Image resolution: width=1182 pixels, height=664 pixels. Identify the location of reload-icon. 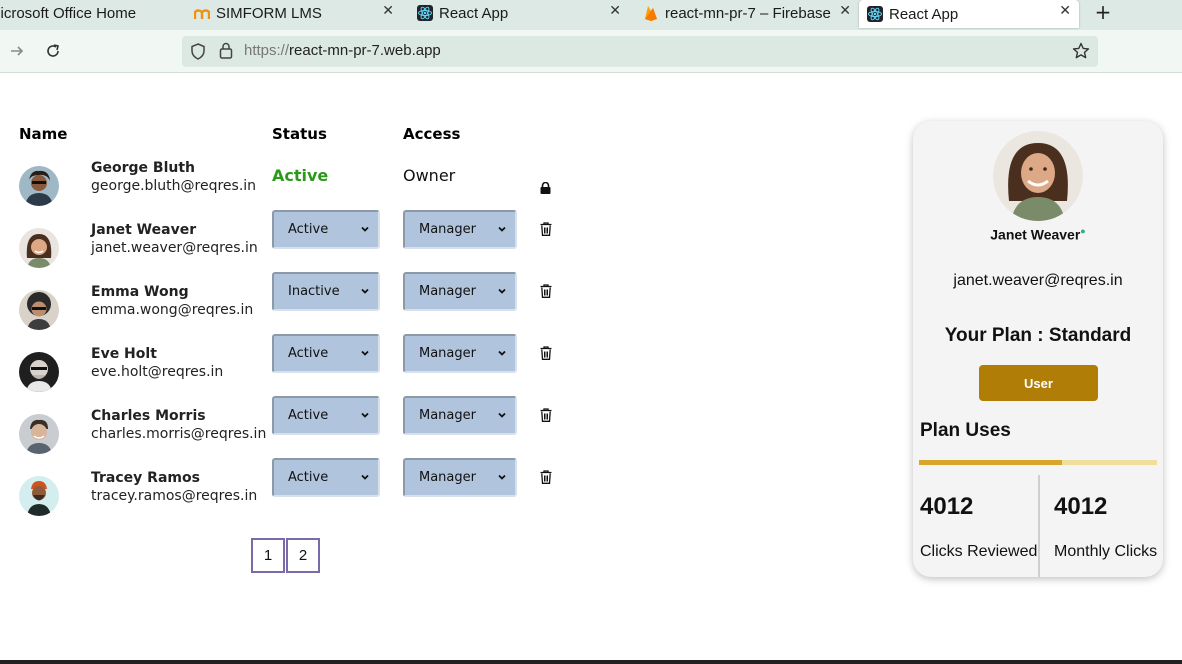
(53, 50).